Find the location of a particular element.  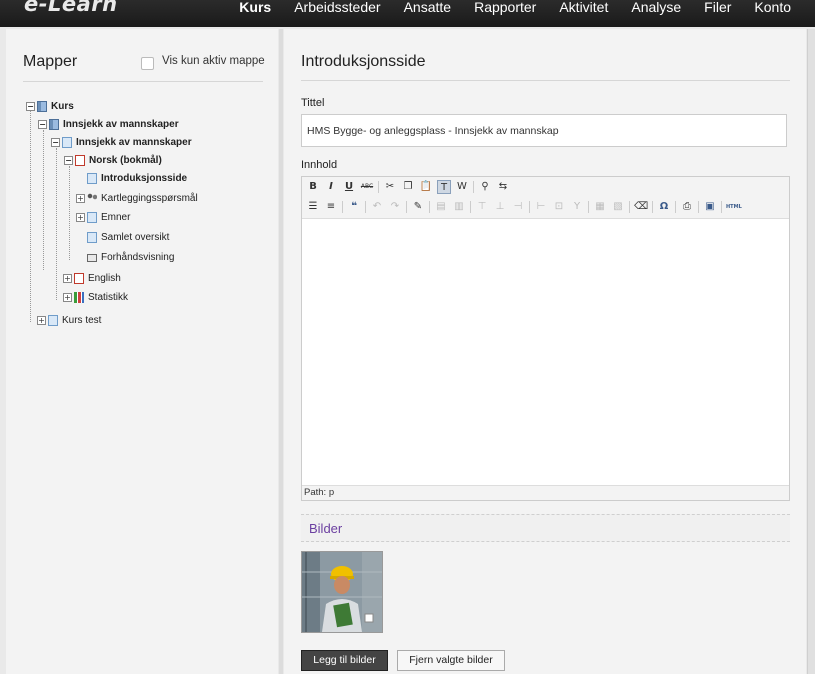

tree-node-english: + English is located at coordinates (92, 278).